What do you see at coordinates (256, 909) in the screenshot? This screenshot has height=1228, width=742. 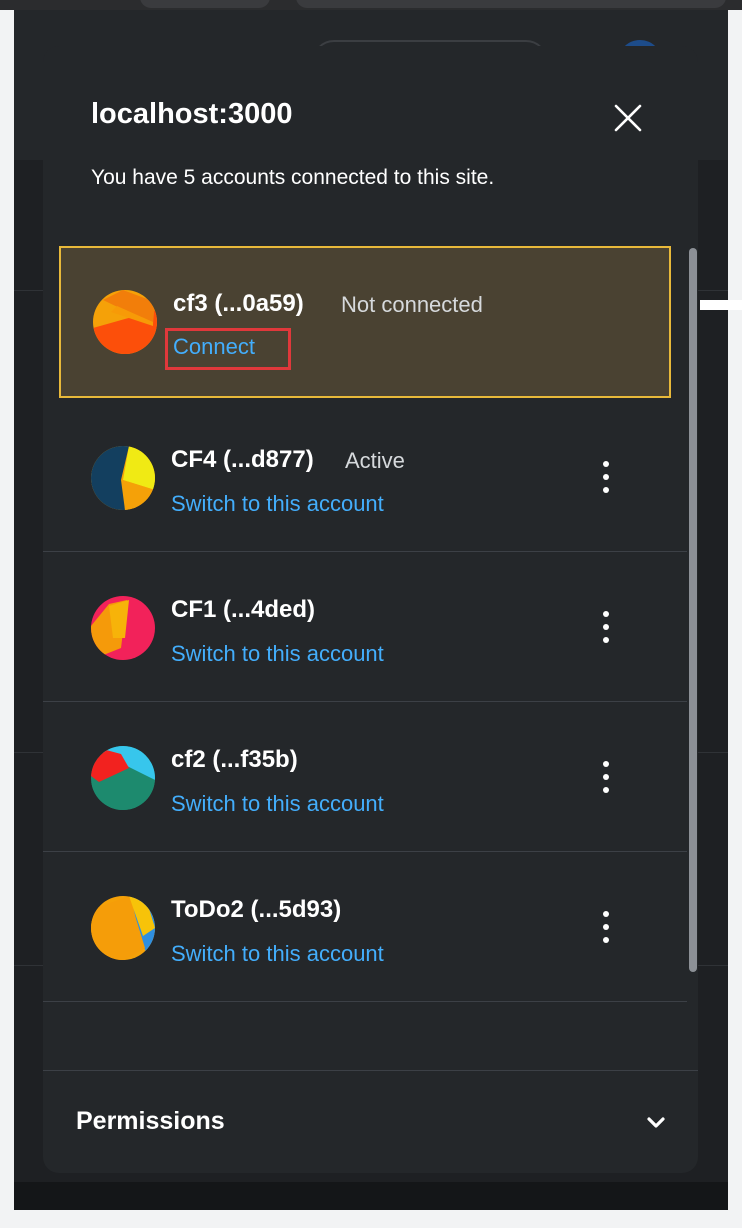 I see `account-name: ToDo2 (...5d93)` at bounding box center [256, 909].